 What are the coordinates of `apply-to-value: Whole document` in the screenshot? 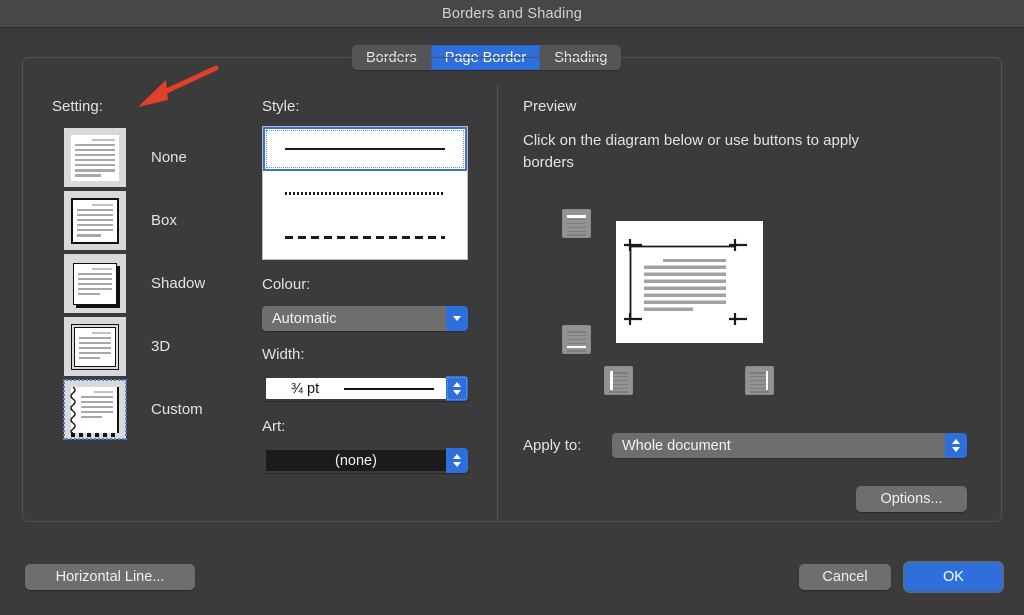 It's located at (778, 445).